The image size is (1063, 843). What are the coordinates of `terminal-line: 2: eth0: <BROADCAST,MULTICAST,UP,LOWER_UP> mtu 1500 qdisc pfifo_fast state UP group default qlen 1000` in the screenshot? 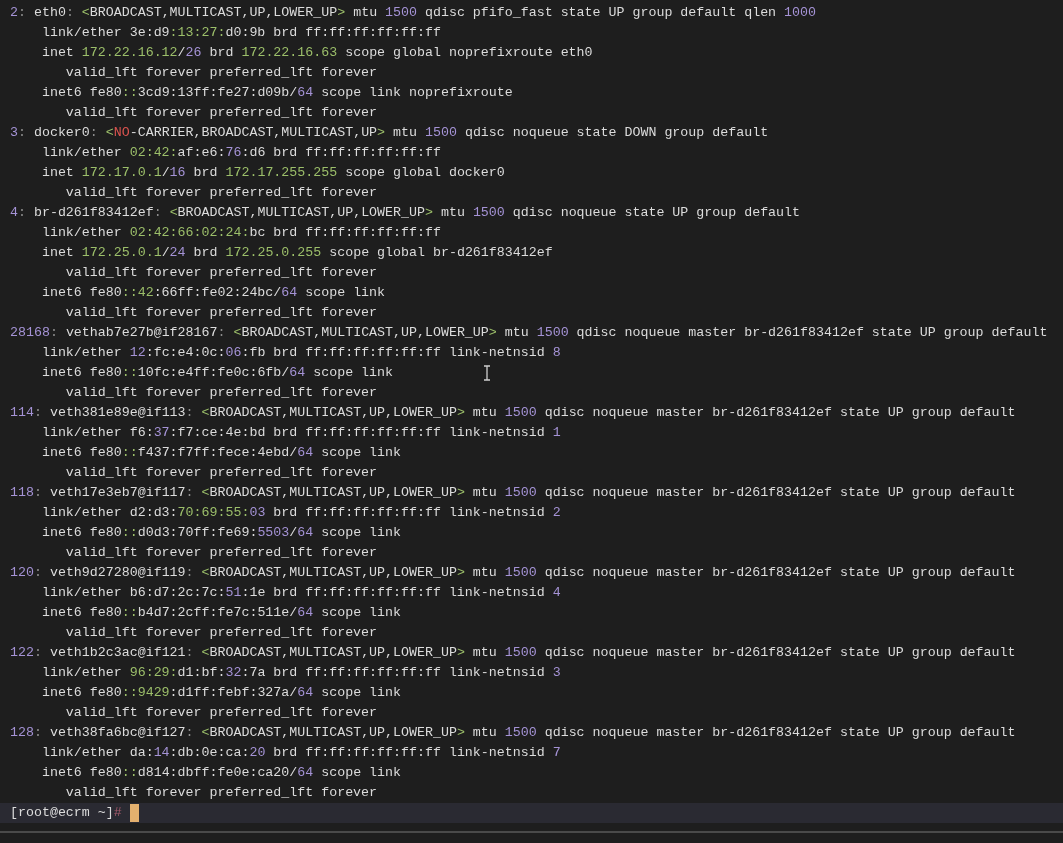 It's located at (413, 13).